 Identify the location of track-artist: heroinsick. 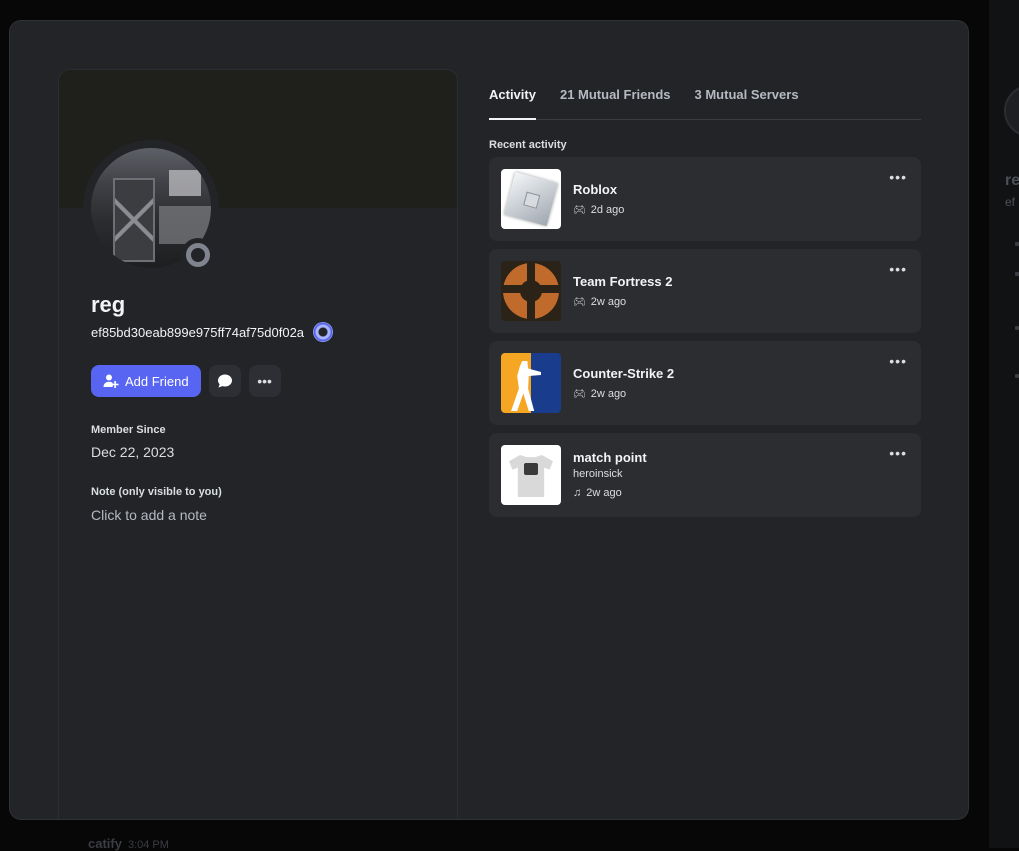
(598, 474).